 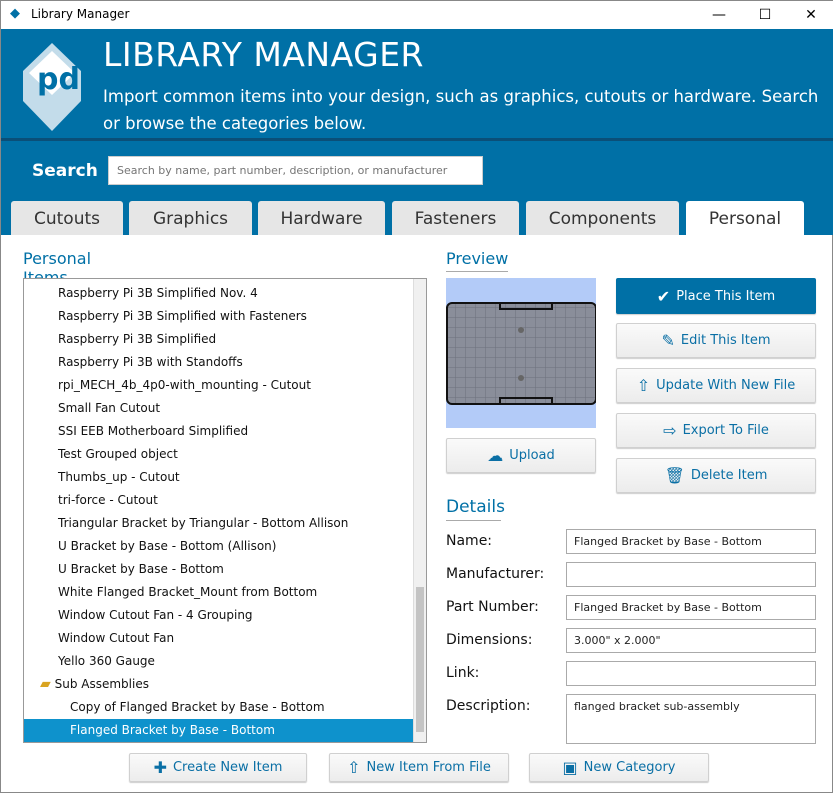 I want to click on place-item-button: ✔ Place This Item, so click(x=716, y=296).